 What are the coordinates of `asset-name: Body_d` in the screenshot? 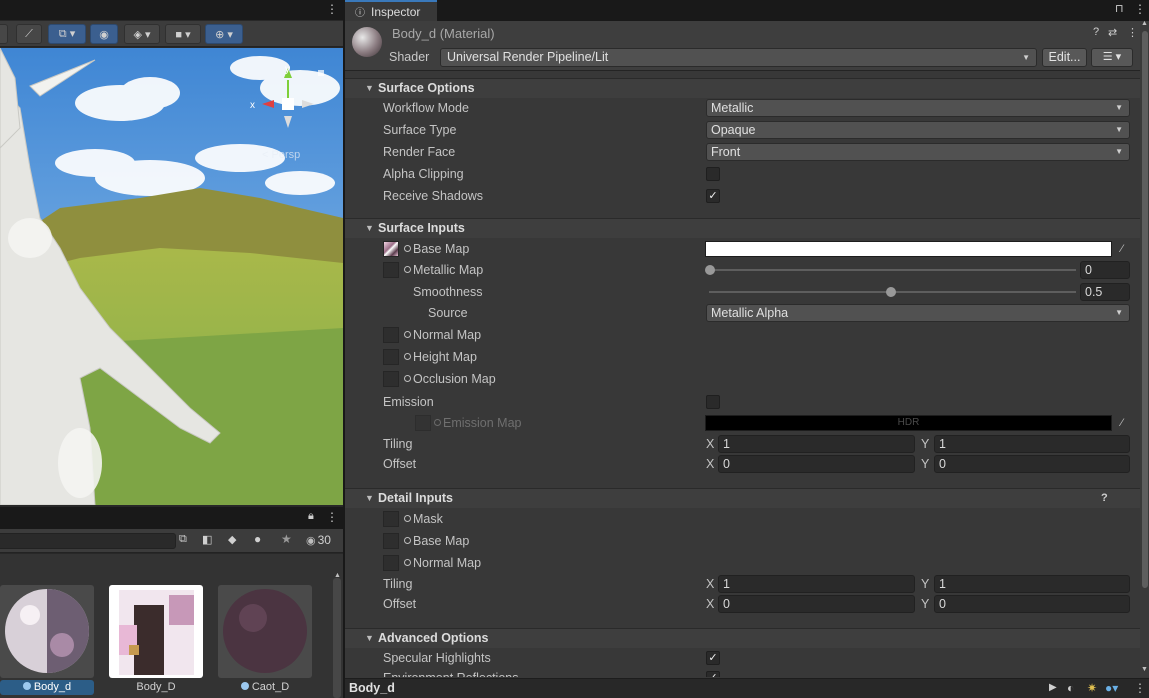 It's located at (47, 687).